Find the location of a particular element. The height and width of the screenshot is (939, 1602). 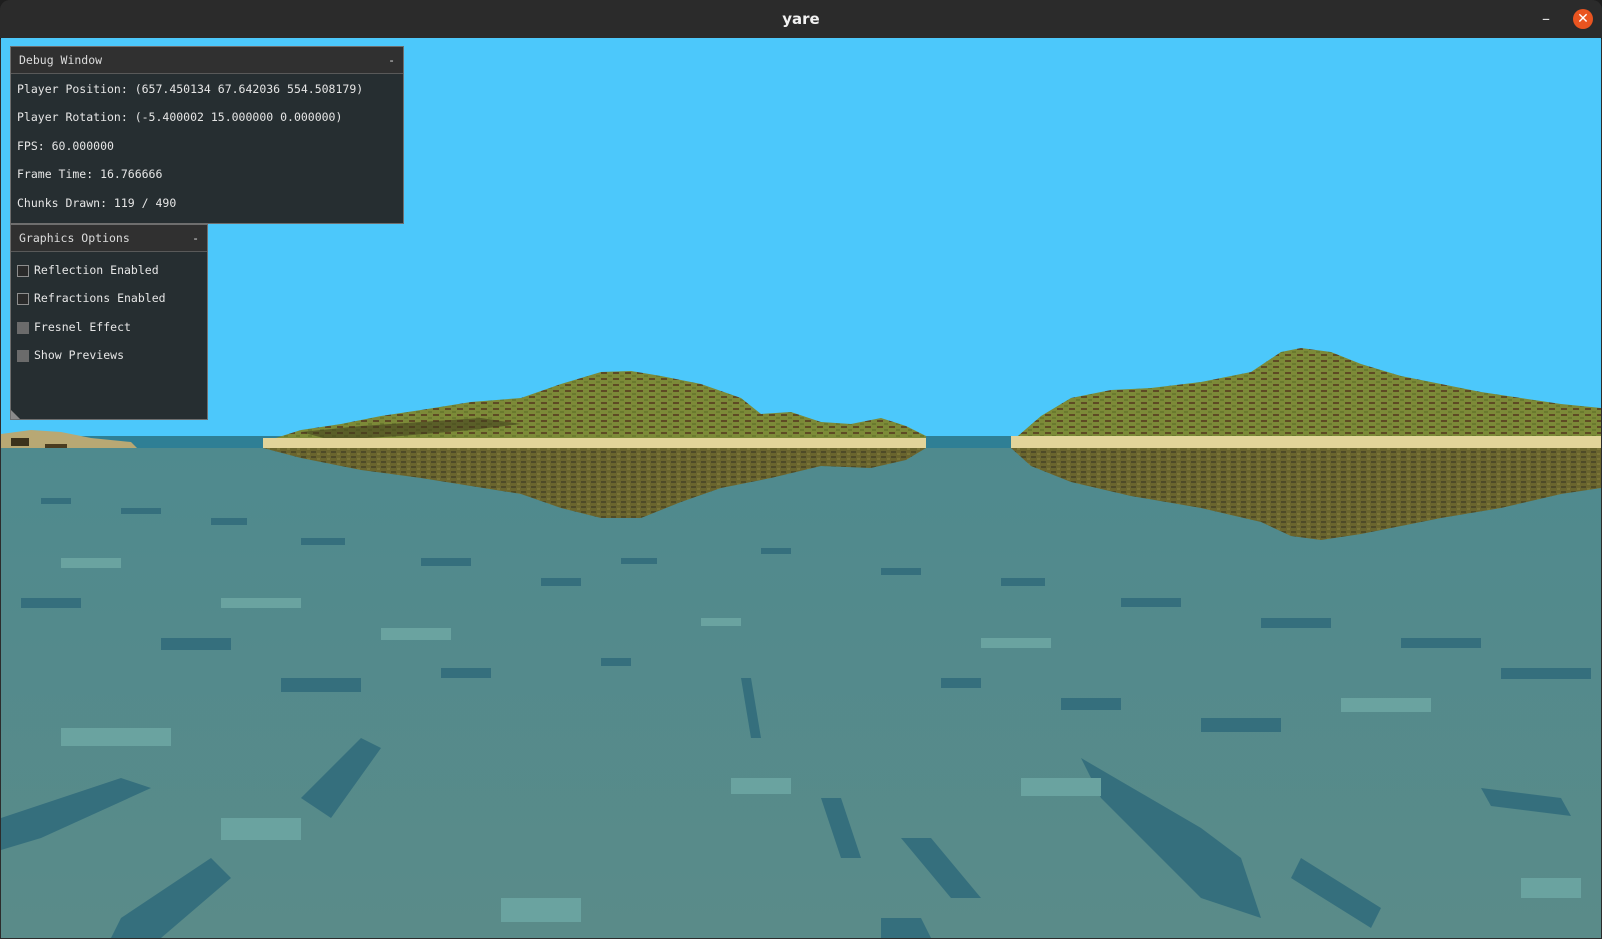

title-bar: yare – ✕ is located at coordinates (801, 19).